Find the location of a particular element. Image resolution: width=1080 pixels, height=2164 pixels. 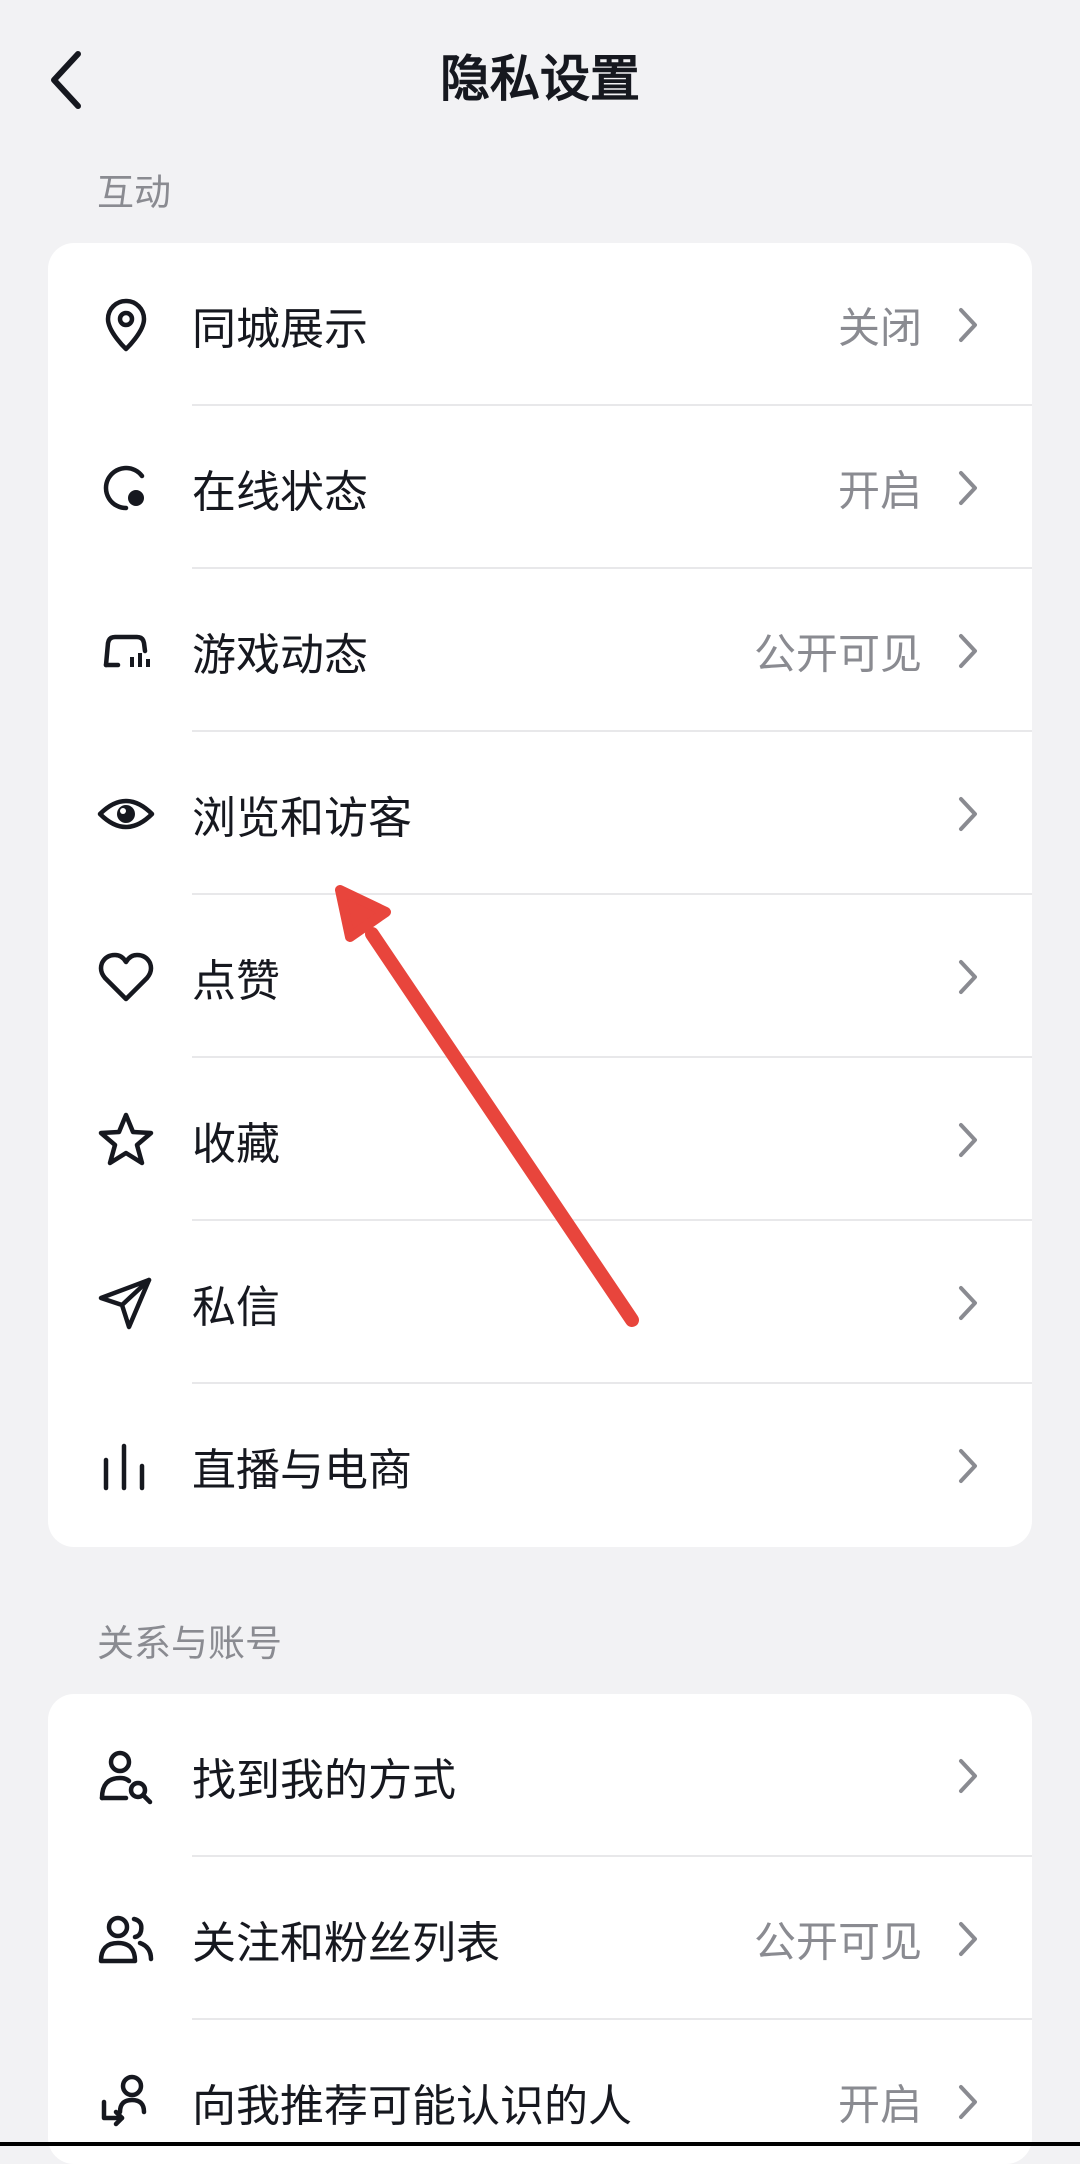

header-bar: 隐私设置 is located at coordinates (540, 80).